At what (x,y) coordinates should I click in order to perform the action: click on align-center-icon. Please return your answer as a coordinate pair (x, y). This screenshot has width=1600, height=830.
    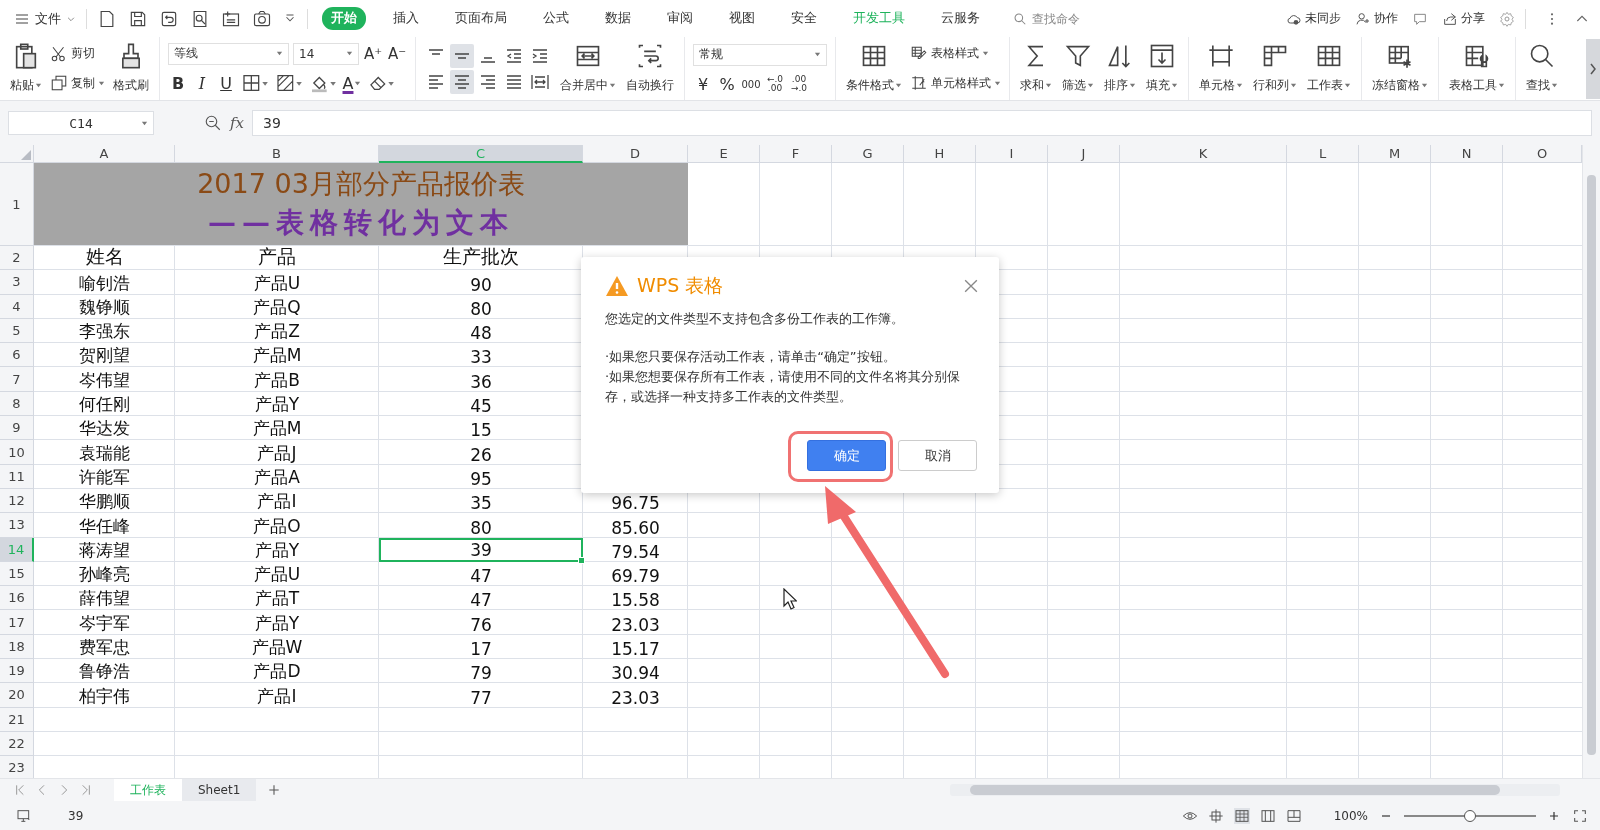
    Looking at the image, I should click on (462, 81).